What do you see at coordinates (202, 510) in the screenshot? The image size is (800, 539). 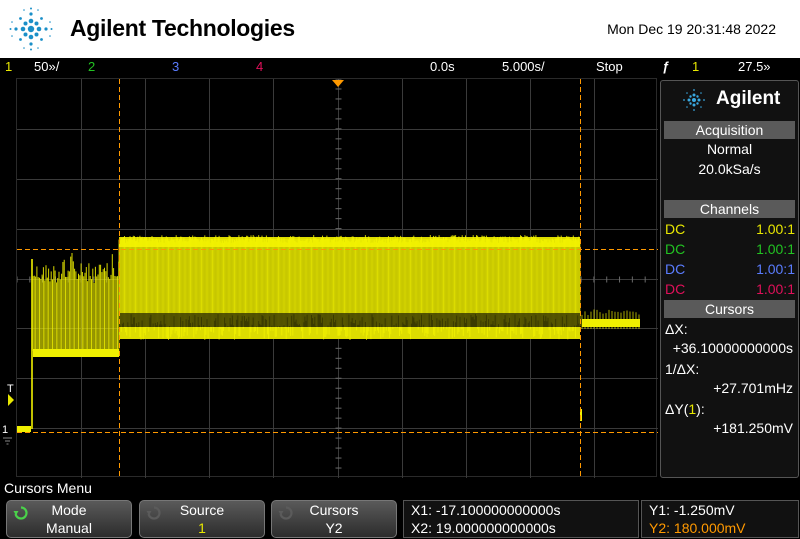 I see `source-label: Source` at bounding box center [202, 510].